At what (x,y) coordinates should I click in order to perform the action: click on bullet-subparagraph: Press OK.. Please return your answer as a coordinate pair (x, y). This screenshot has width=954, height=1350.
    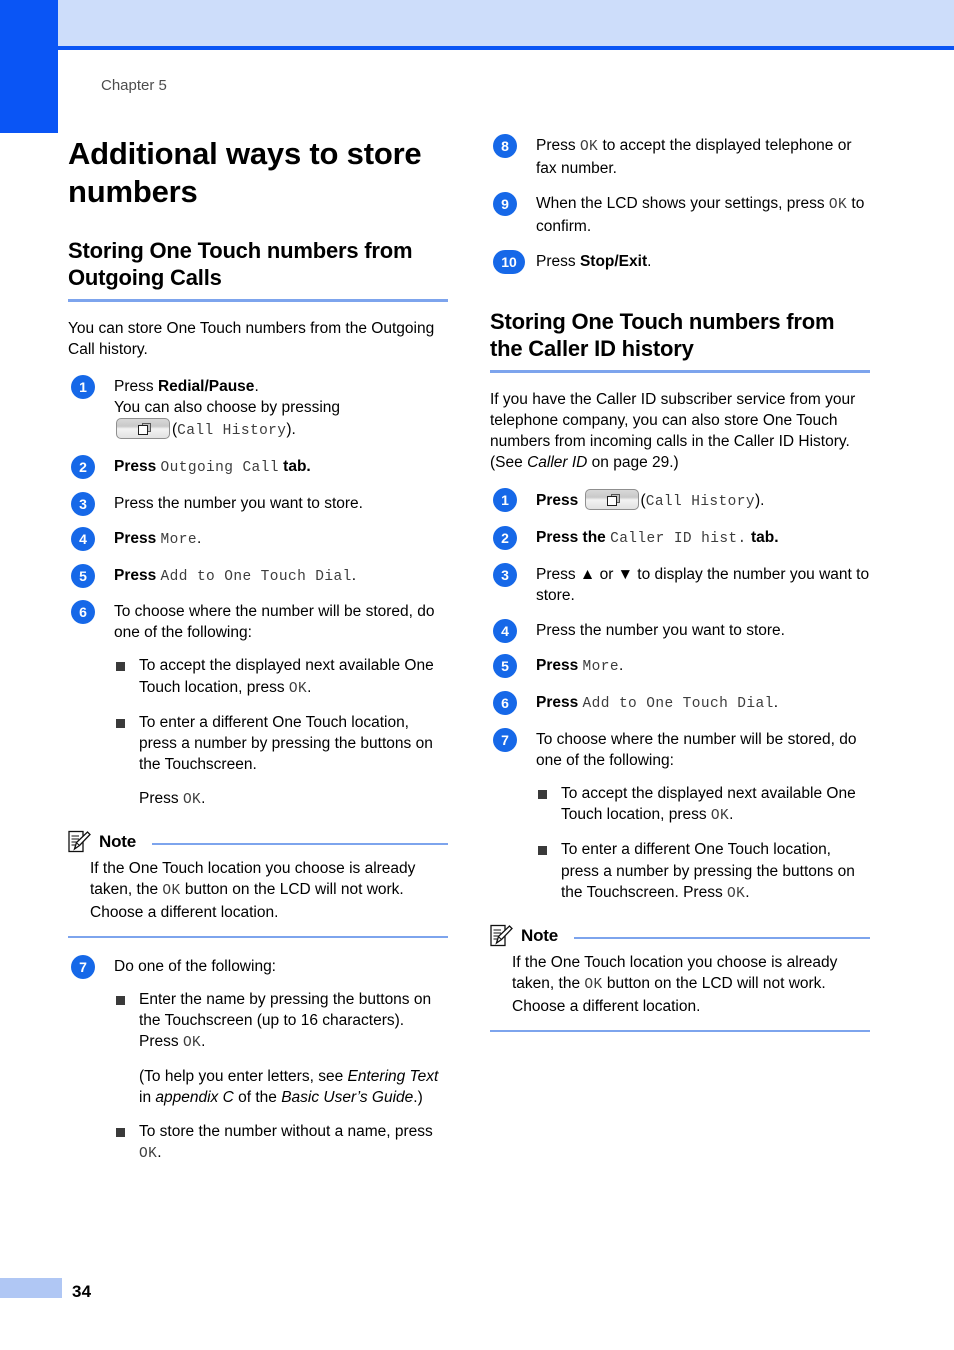
    Looking at the image, I should click on (293, 799).